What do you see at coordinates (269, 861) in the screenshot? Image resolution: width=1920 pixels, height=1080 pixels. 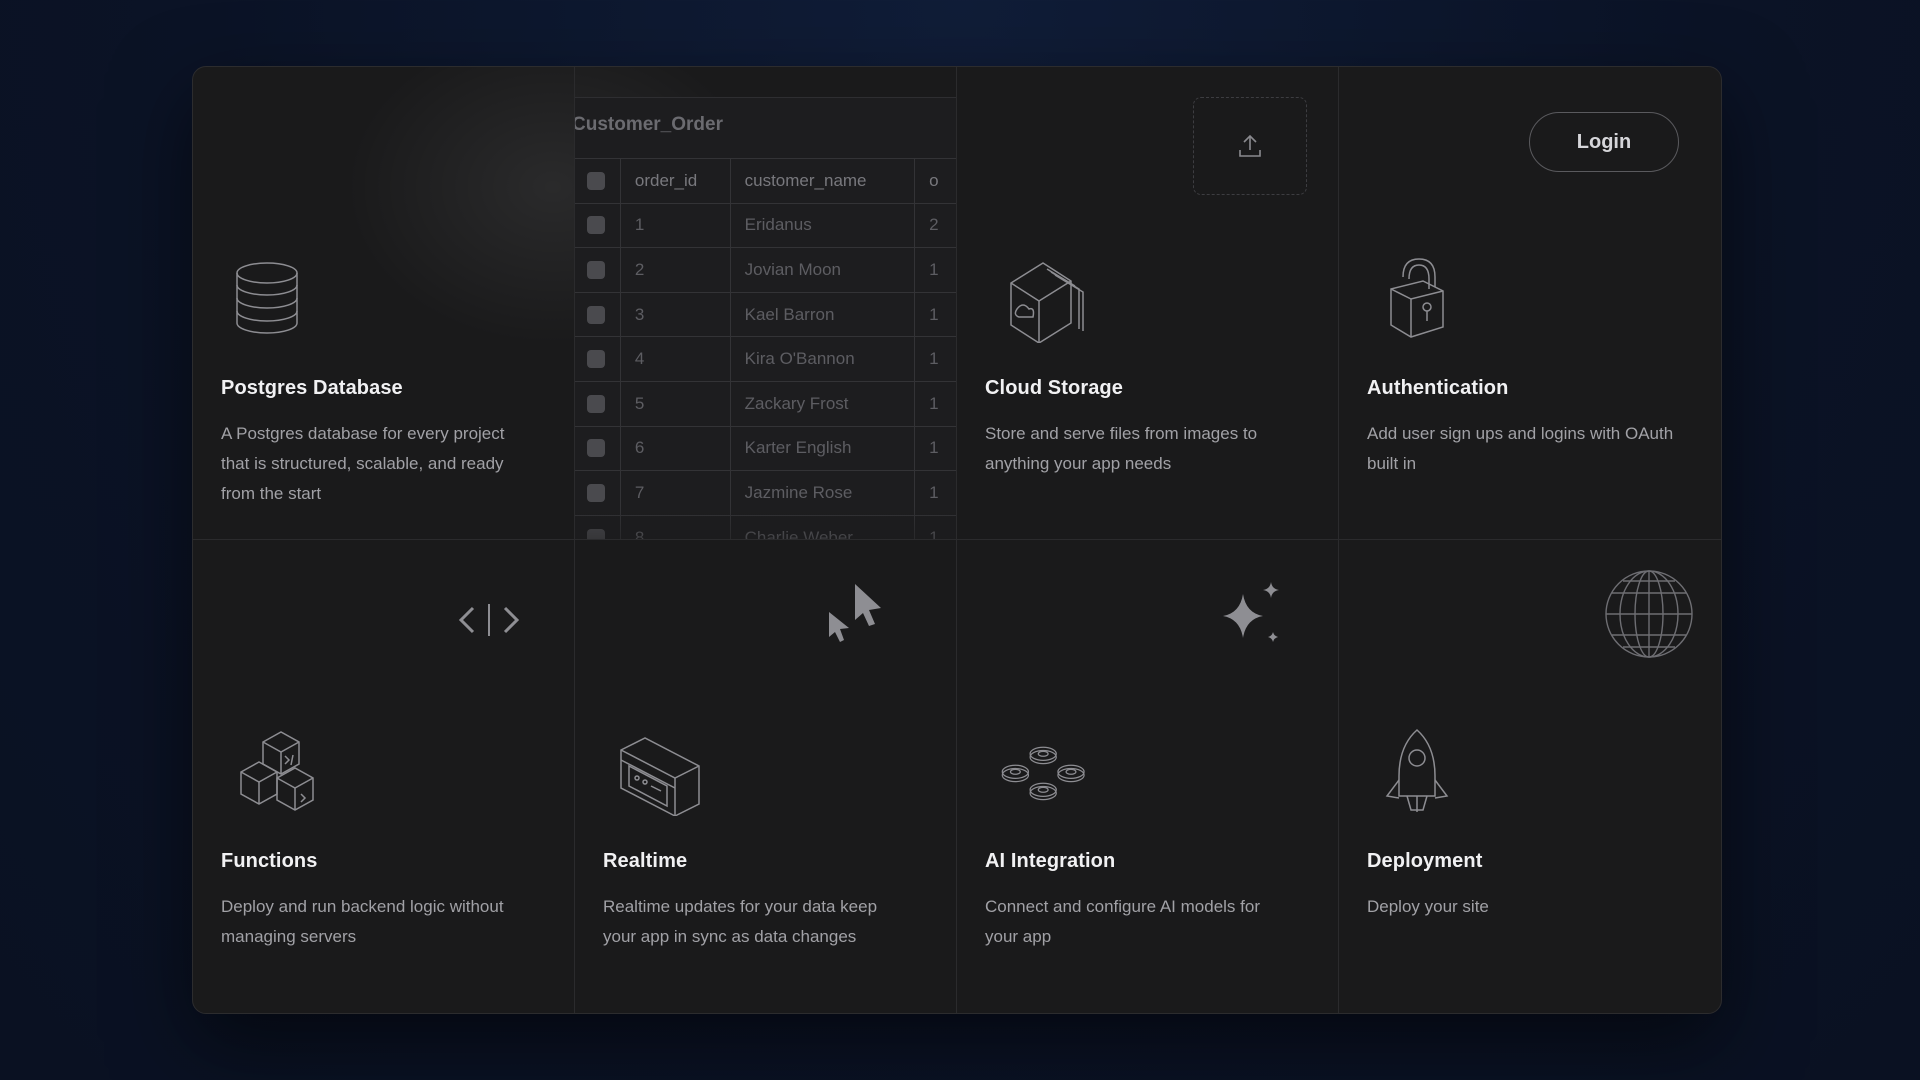 I see `feature-title: Functions` at bounding box center [269, 861].